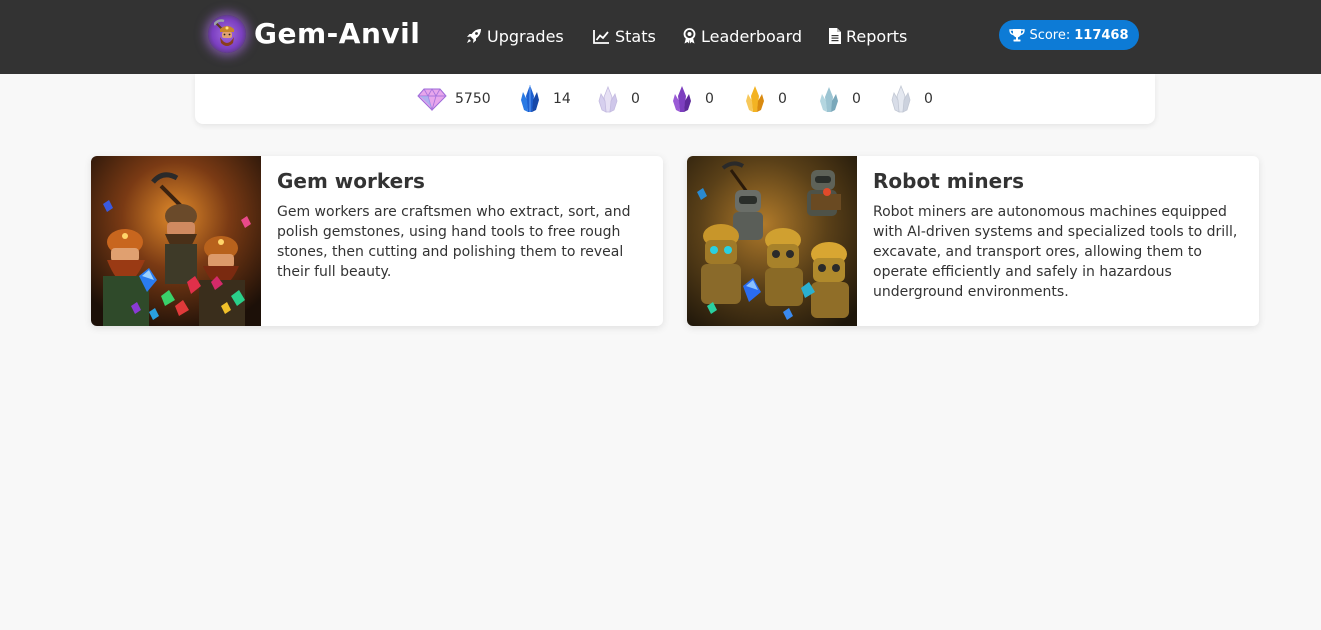  What do you see at coordinates (473, 99) in the screenshot?
I see `resource-count: 5750` at bounding box center [473, 99].